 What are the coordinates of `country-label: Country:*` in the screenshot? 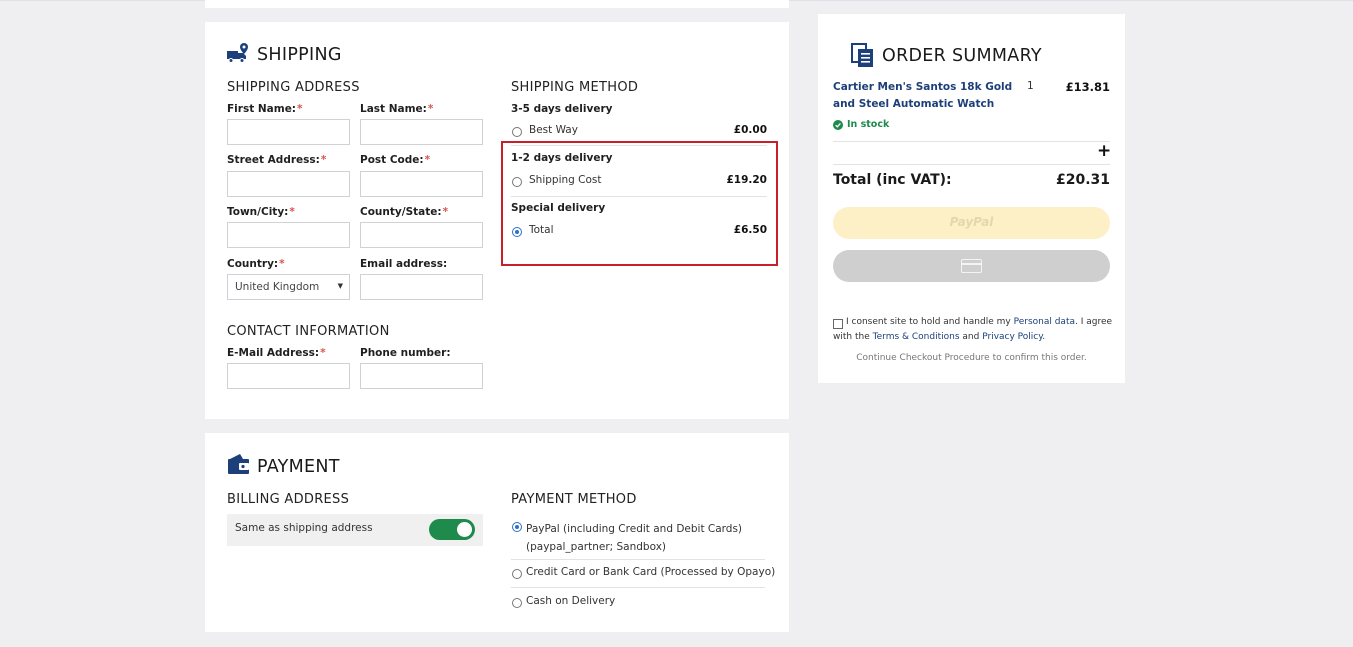 It's located at (256, 264).